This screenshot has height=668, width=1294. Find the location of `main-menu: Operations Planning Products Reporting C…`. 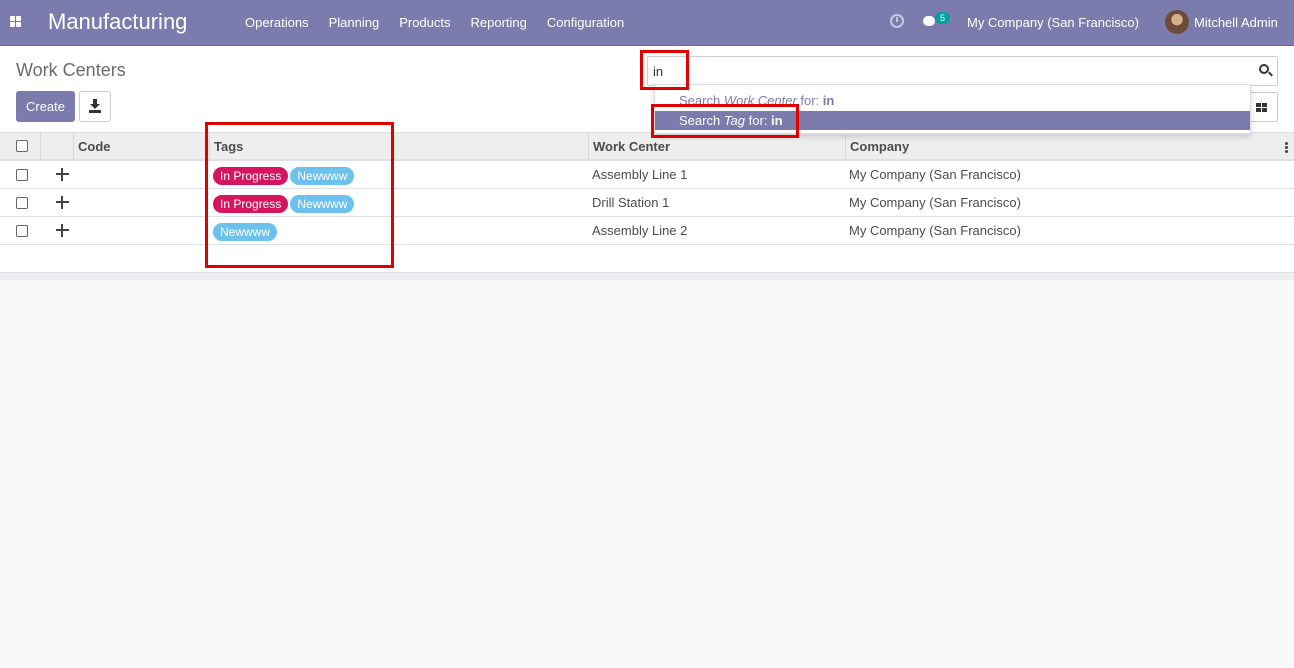

main-menu: Operations Planning Products Reporting C… is located at coordinates (434, 22).